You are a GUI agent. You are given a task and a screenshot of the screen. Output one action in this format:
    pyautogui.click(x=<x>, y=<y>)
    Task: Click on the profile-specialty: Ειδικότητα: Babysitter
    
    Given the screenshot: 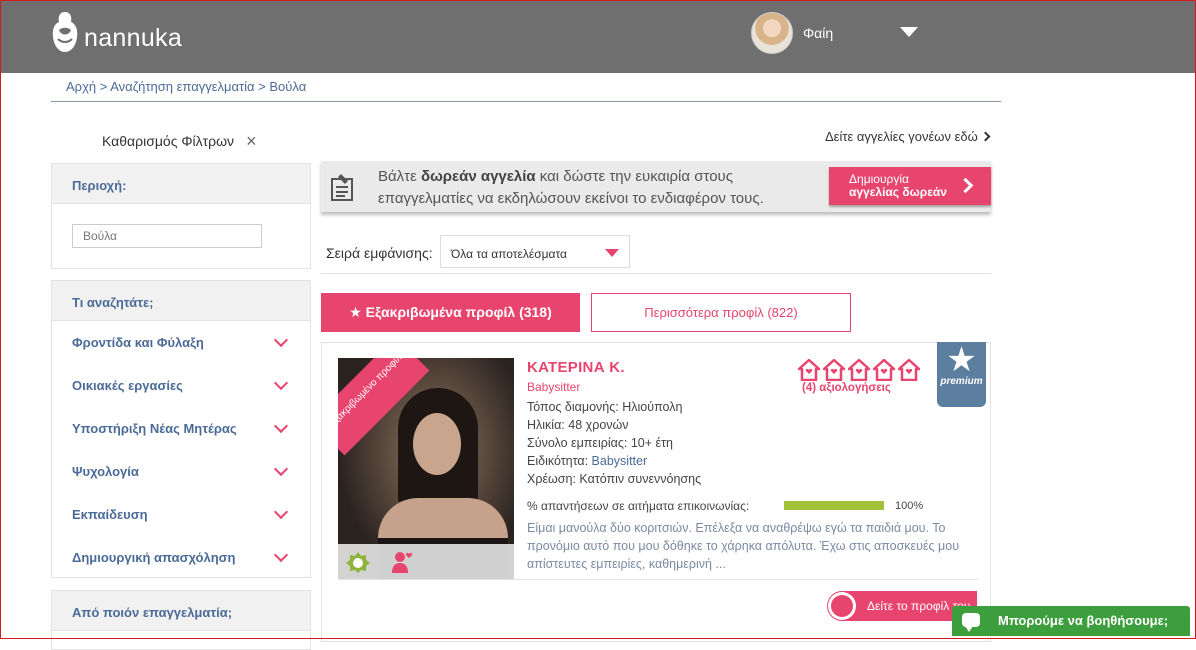 What is the action you would take?
    pyautogui.click(x=587, y=461)
    